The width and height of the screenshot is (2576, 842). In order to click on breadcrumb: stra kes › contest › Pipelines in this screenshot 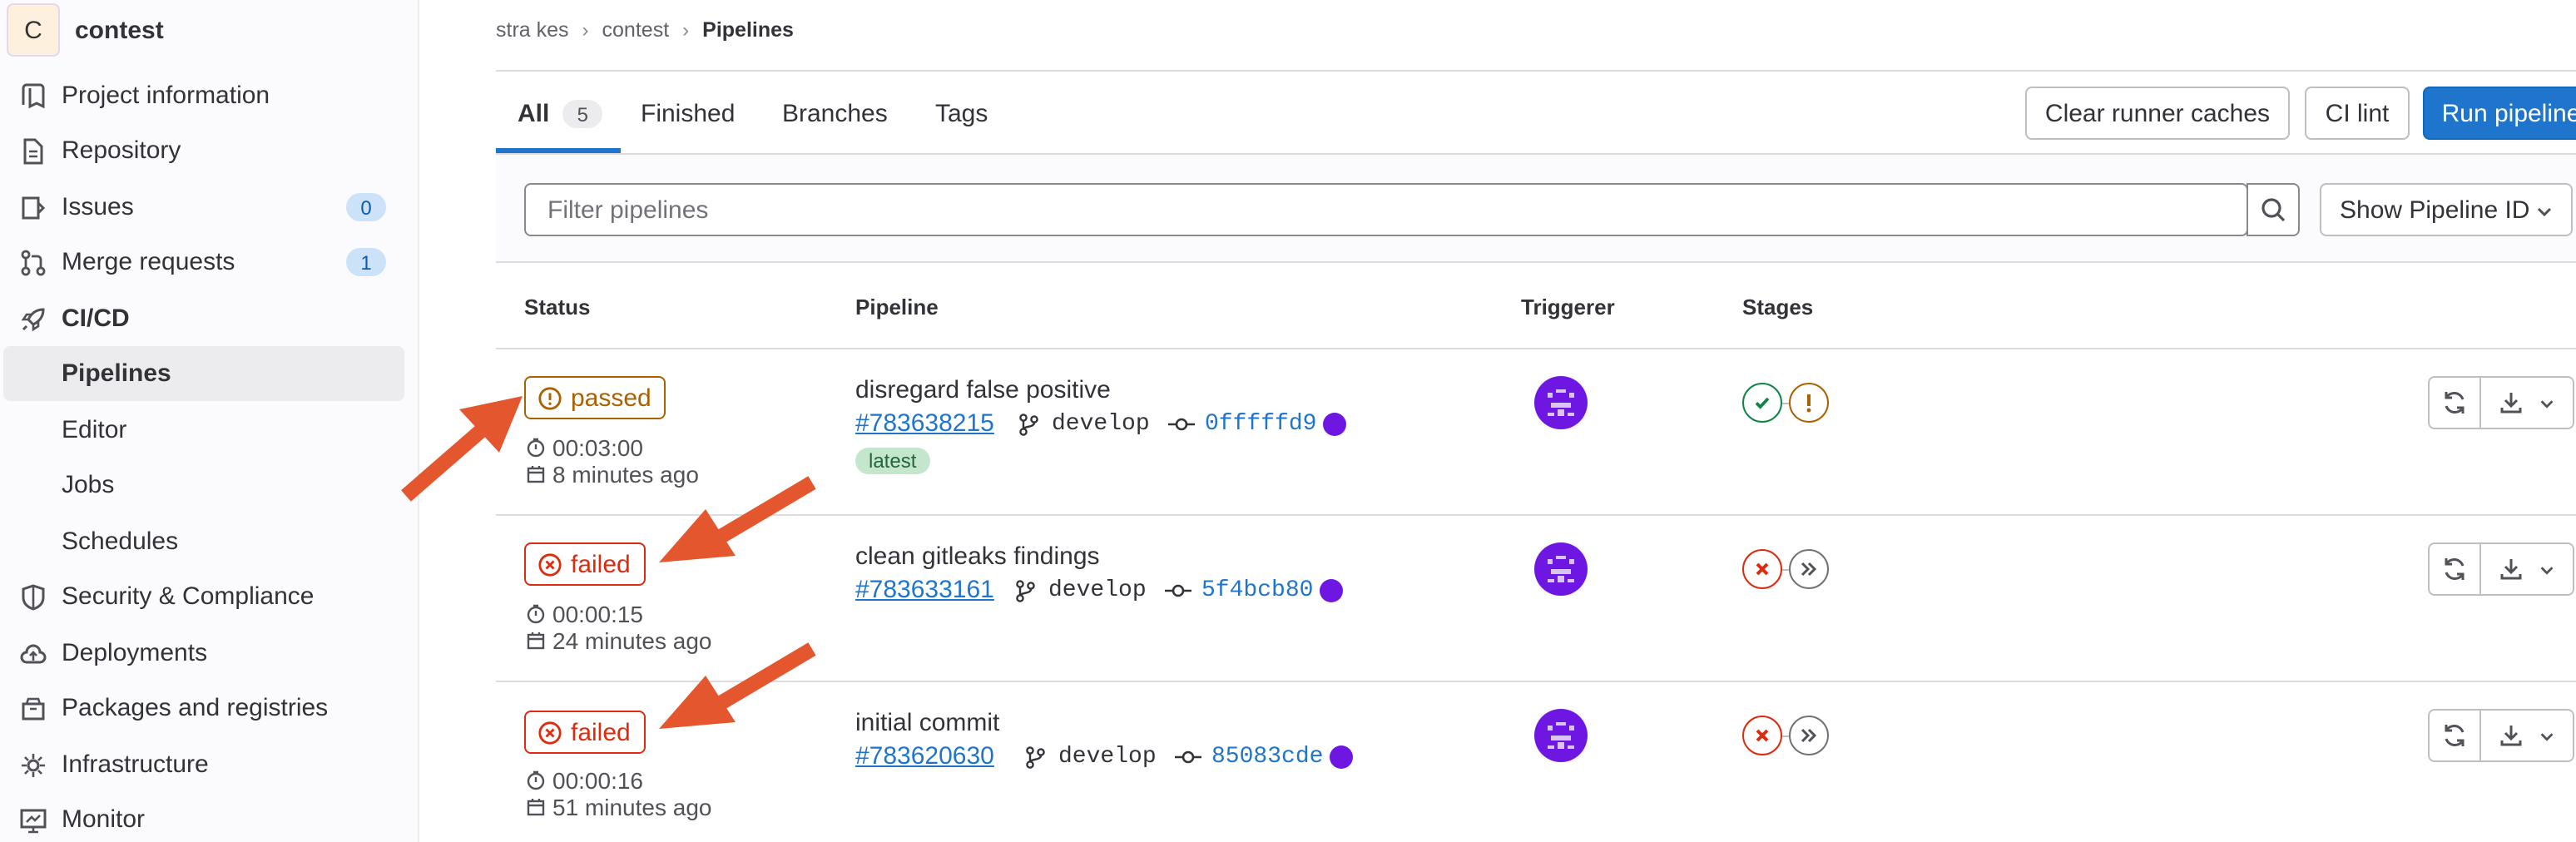, I will do `click(645, 30)`.